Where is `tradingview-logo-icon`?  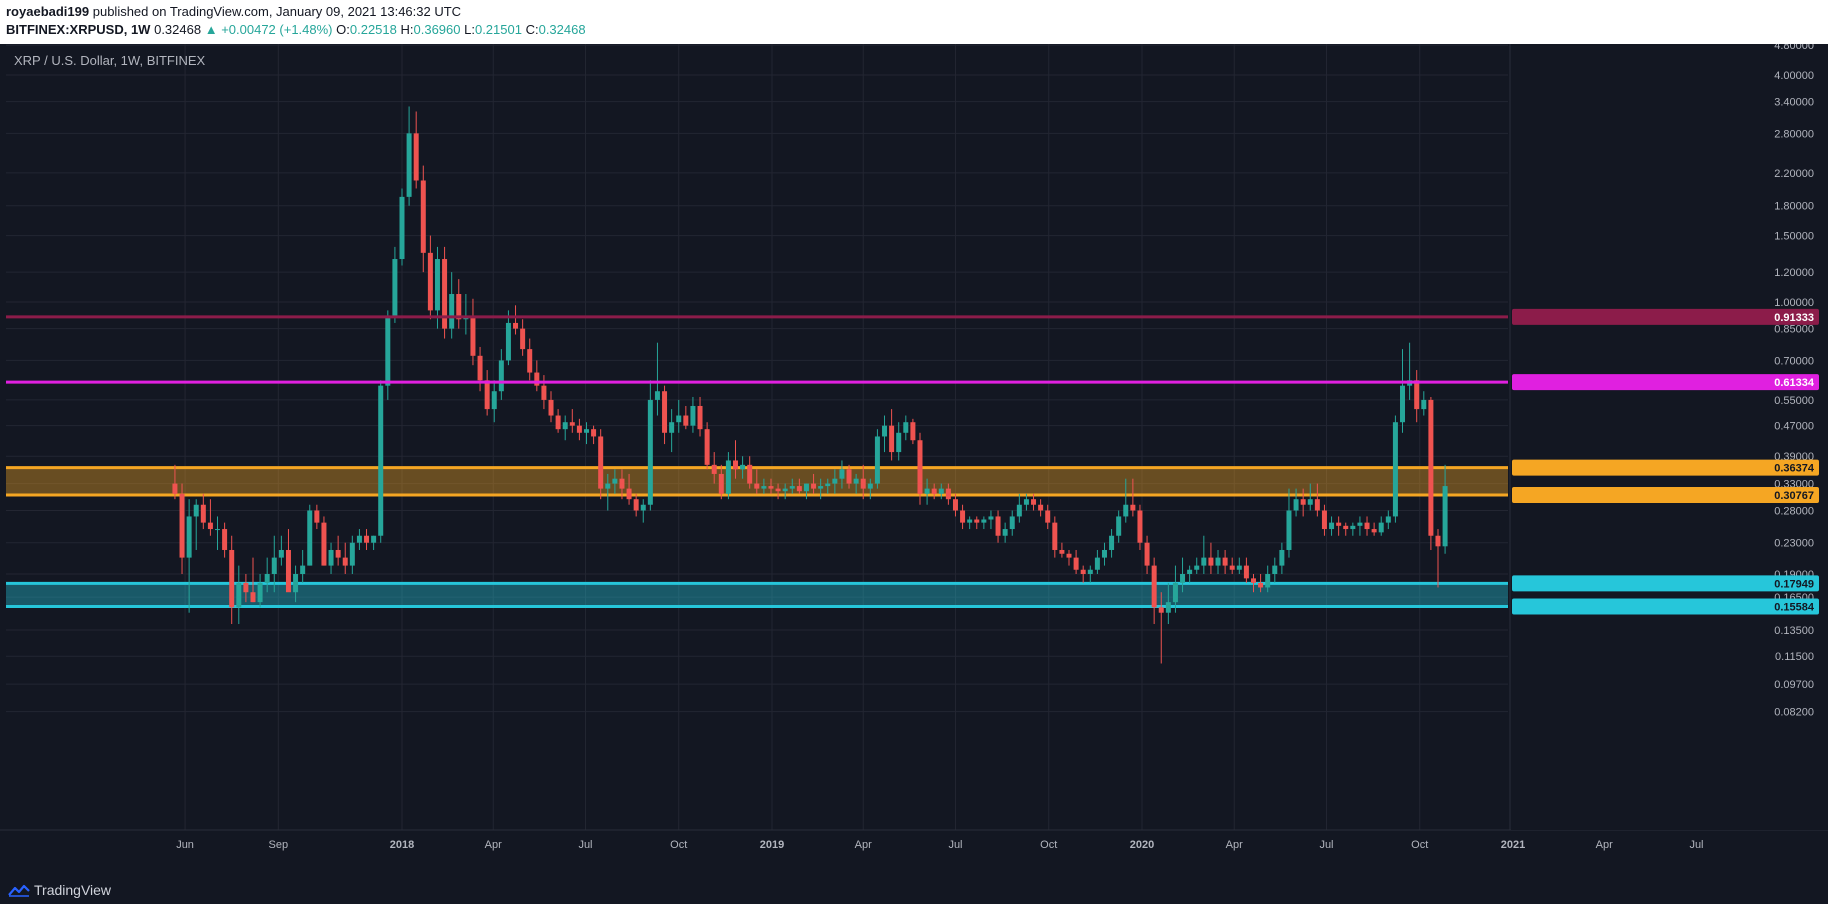 tradingview-logo-icon is located at coordinates (19, 890).